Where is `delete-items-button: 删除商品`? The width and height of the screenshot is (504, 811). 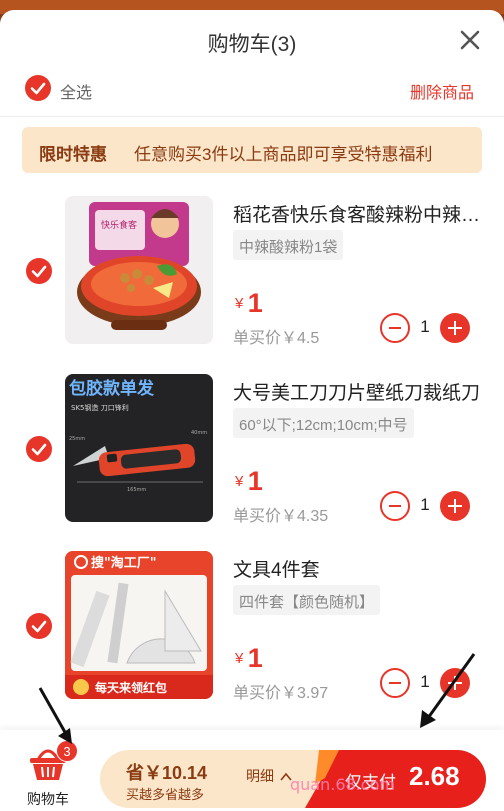
delete-items-button: 删除商品 is located at coordinates (442, 91).